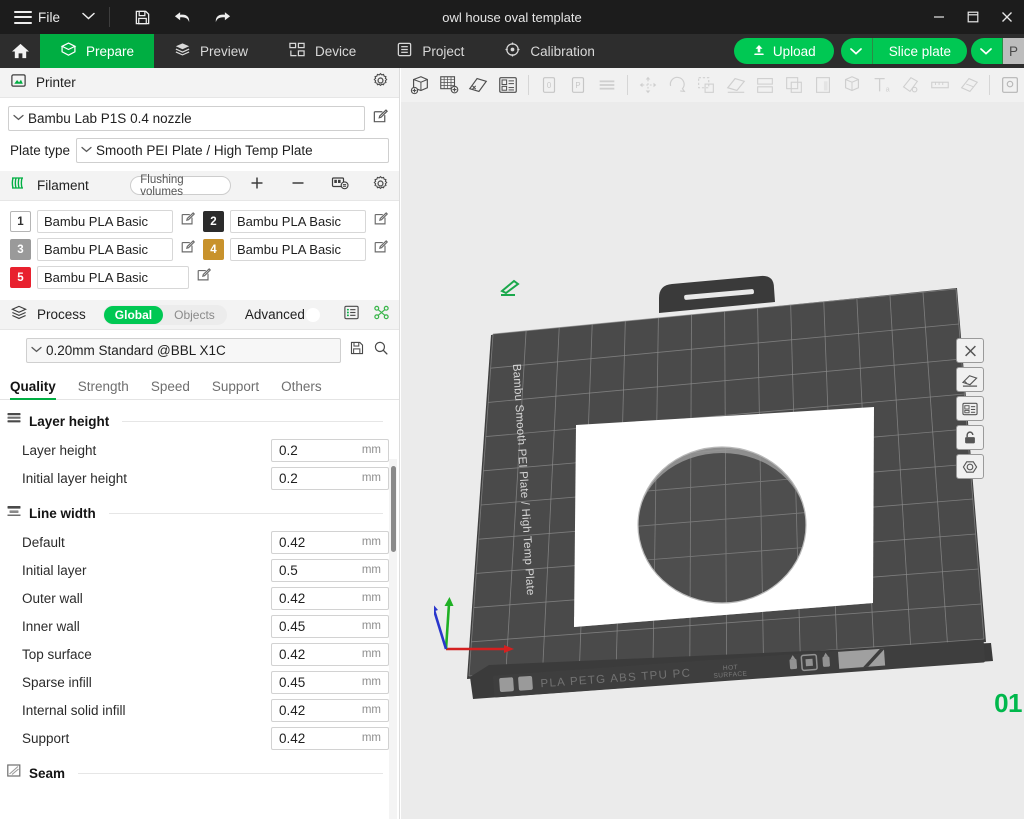  Describe the element at coordinates (970, 350) in the screenshot. I see `delete-plate-icon` at that location.